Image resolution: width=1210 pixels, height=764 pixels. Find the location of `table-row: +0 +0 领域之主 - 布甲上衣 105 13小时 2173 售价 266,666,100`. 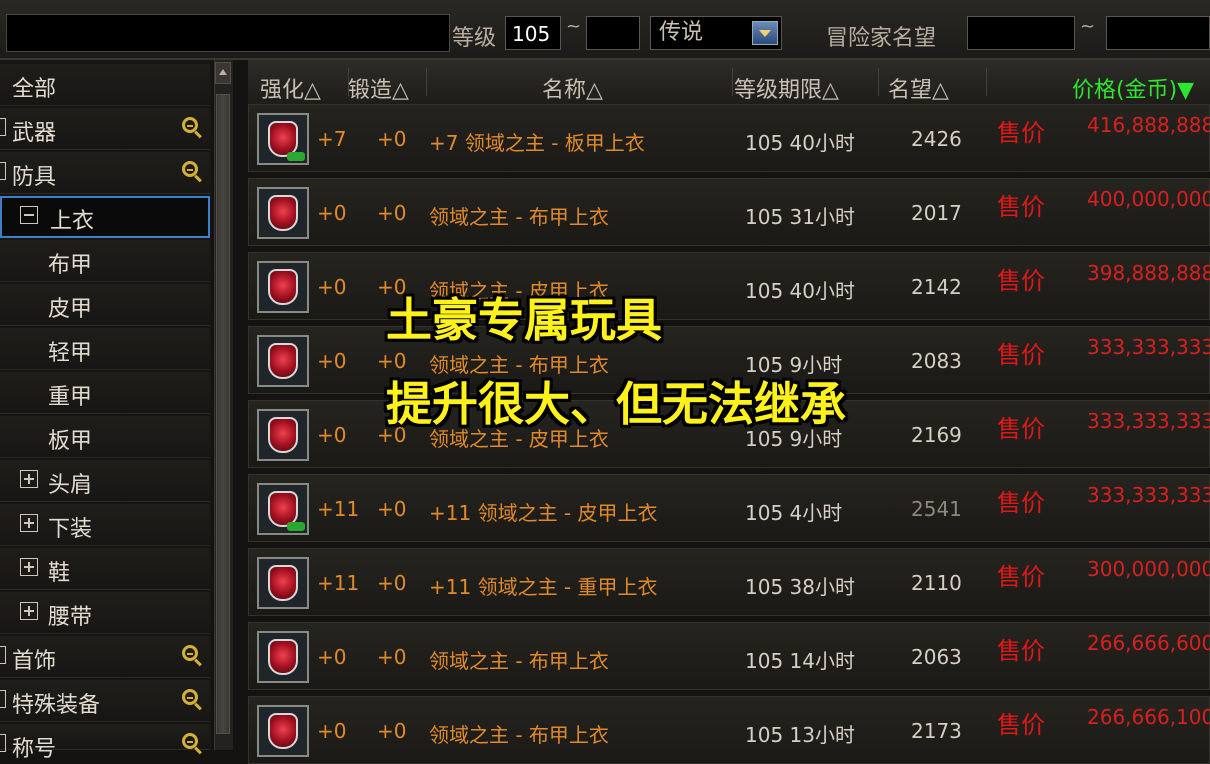

table-row: +0 +0 领域之主 - 布甲上衣 105 13小时 2173 售价 266,666,100 is located at coordinates (729, 730).